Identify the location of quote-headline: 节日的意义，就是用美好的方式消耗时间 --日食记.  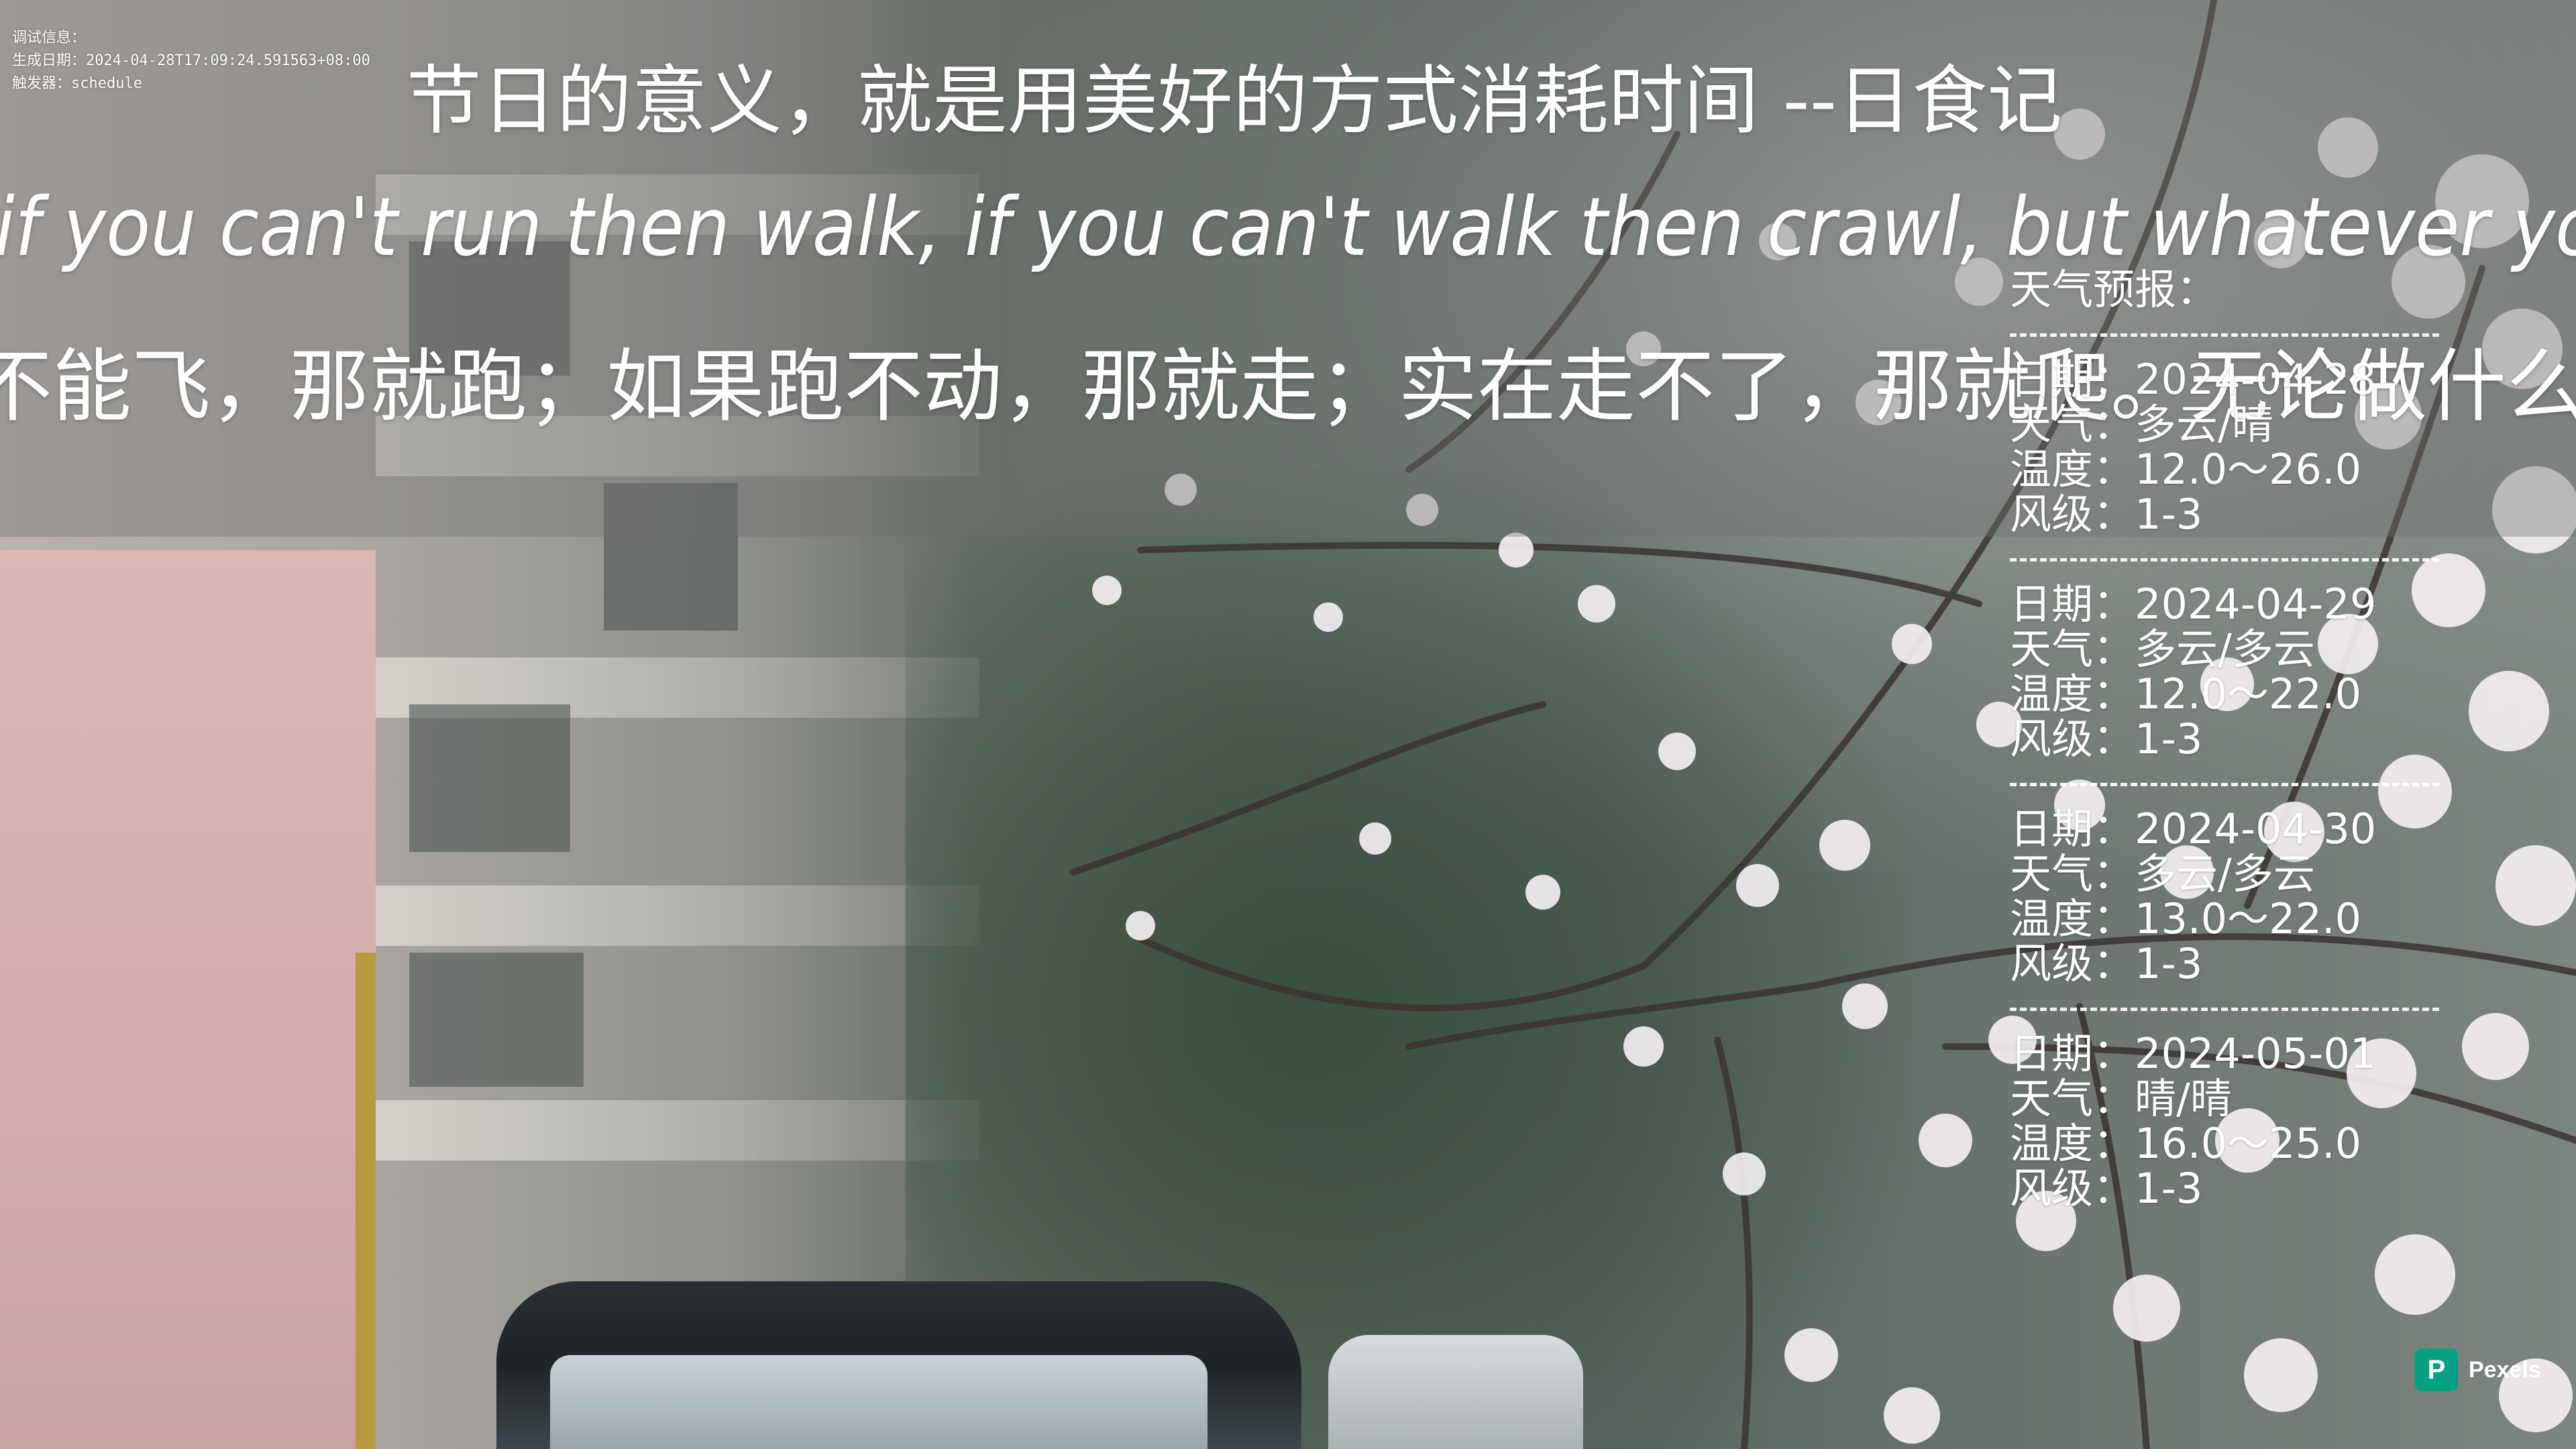
(1234, 101).